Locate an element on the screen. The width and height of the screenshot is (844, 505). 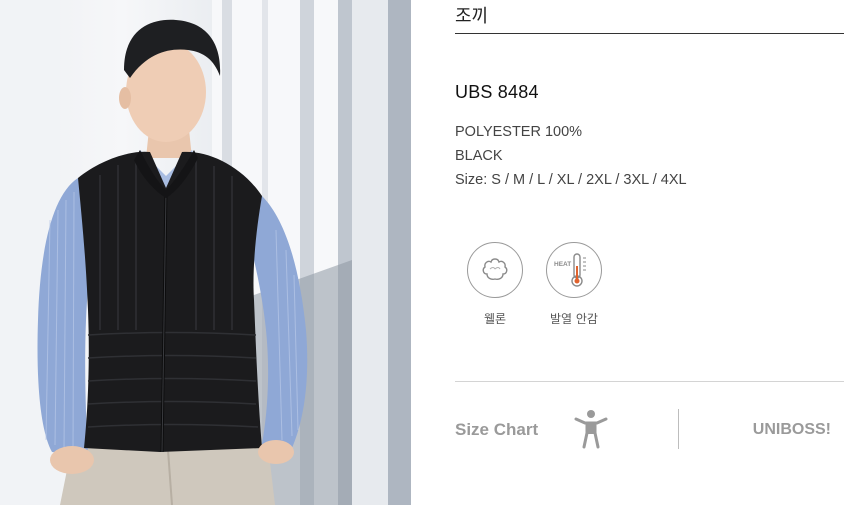
heat-thermometer-icon: HEAT is located at coordinates (574, 270).